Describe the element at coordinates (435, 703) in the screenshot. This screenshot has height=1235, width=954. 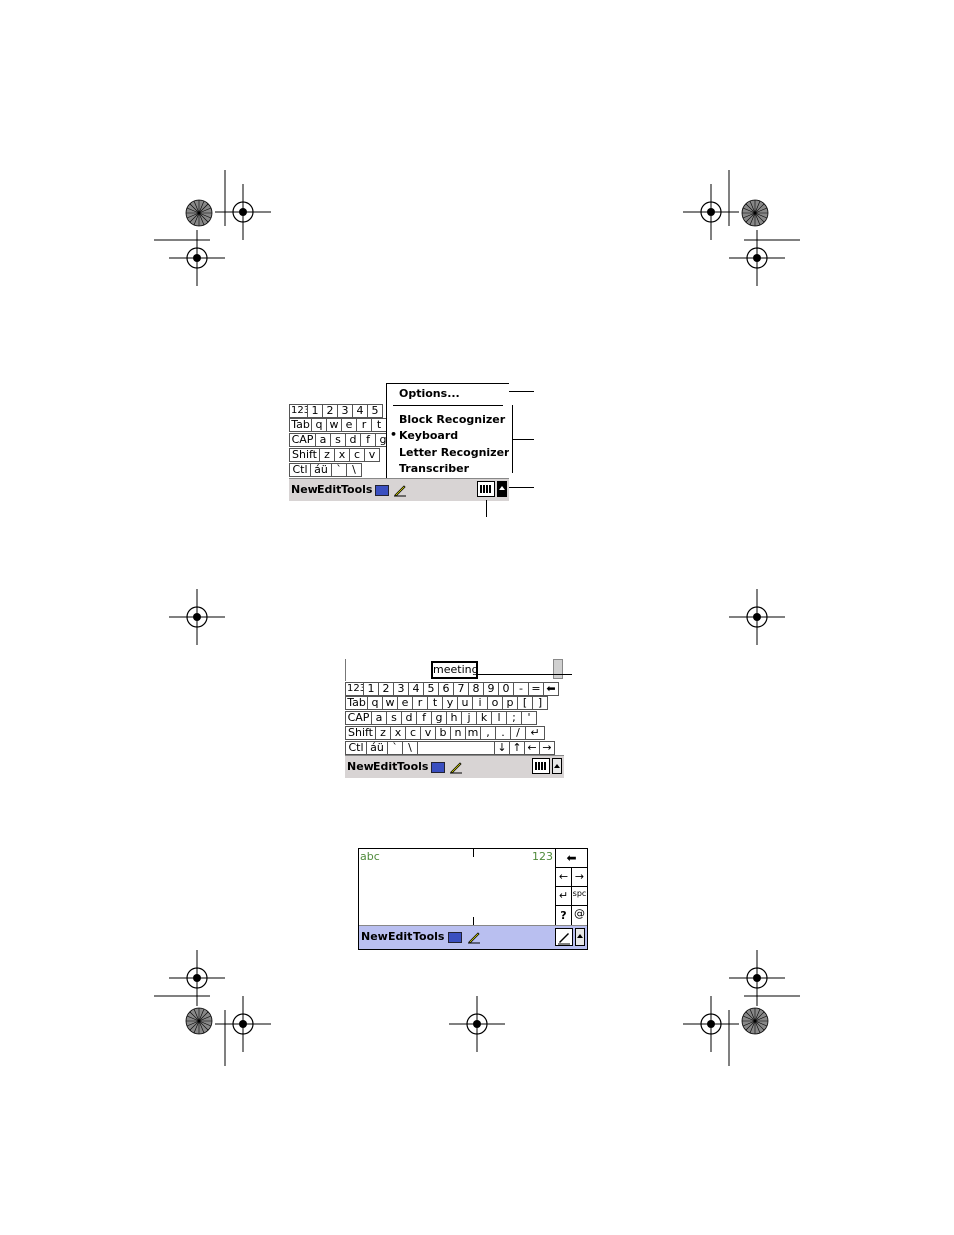
I see `key-t: t` at that location.